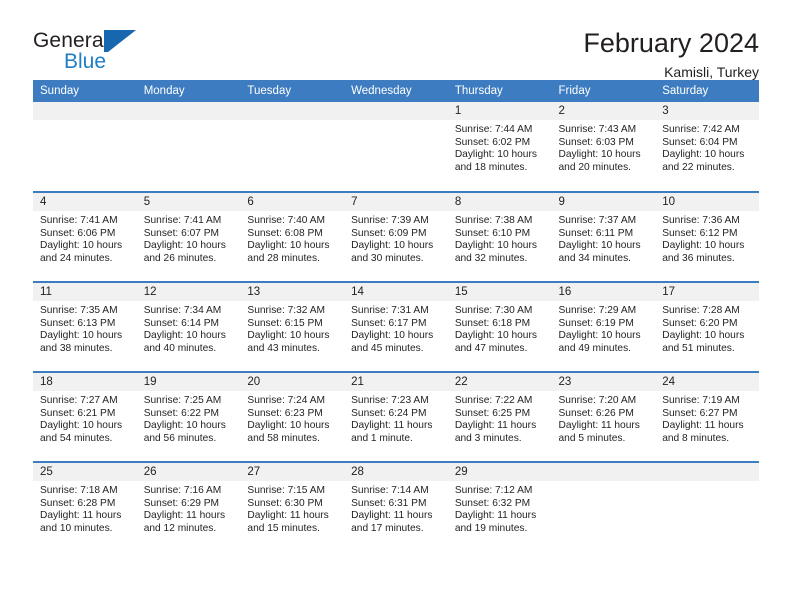  I want to click on sunset-text: Sunset: 6:22 PM, so click(181, 413).